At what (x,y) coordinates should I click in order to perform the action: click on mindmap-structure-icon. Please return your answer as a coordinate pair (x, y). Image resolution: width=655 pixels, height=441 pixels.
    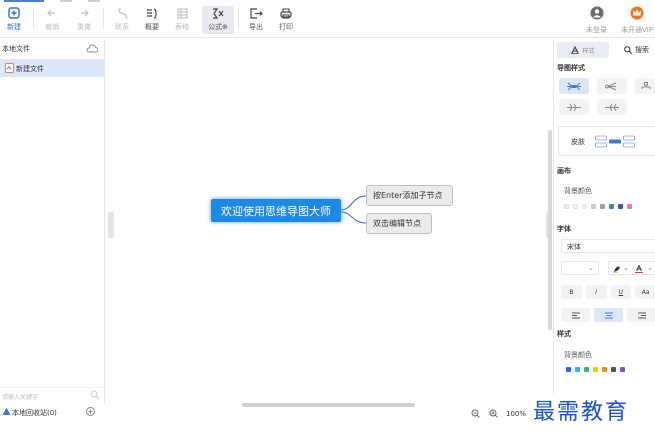
    Looking at the image, I should click on (574, 86).